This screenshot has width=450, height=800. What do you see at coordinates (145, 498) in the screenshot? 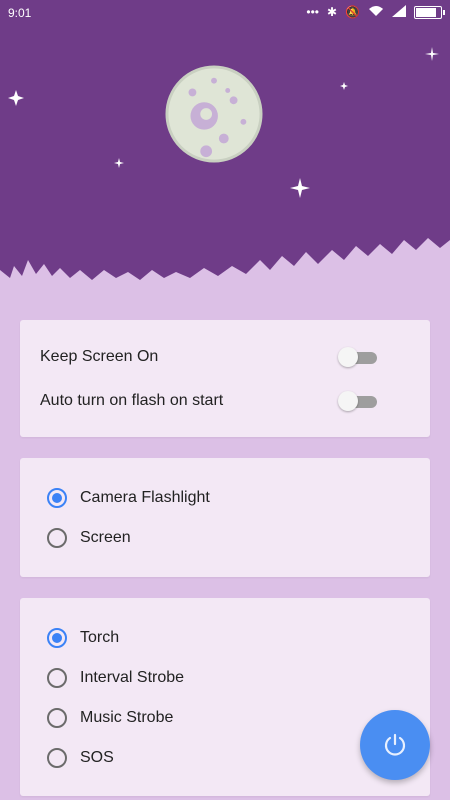
I see `camera-flashlight-label: Camera Flashlight` at bounding box center [145, 498].